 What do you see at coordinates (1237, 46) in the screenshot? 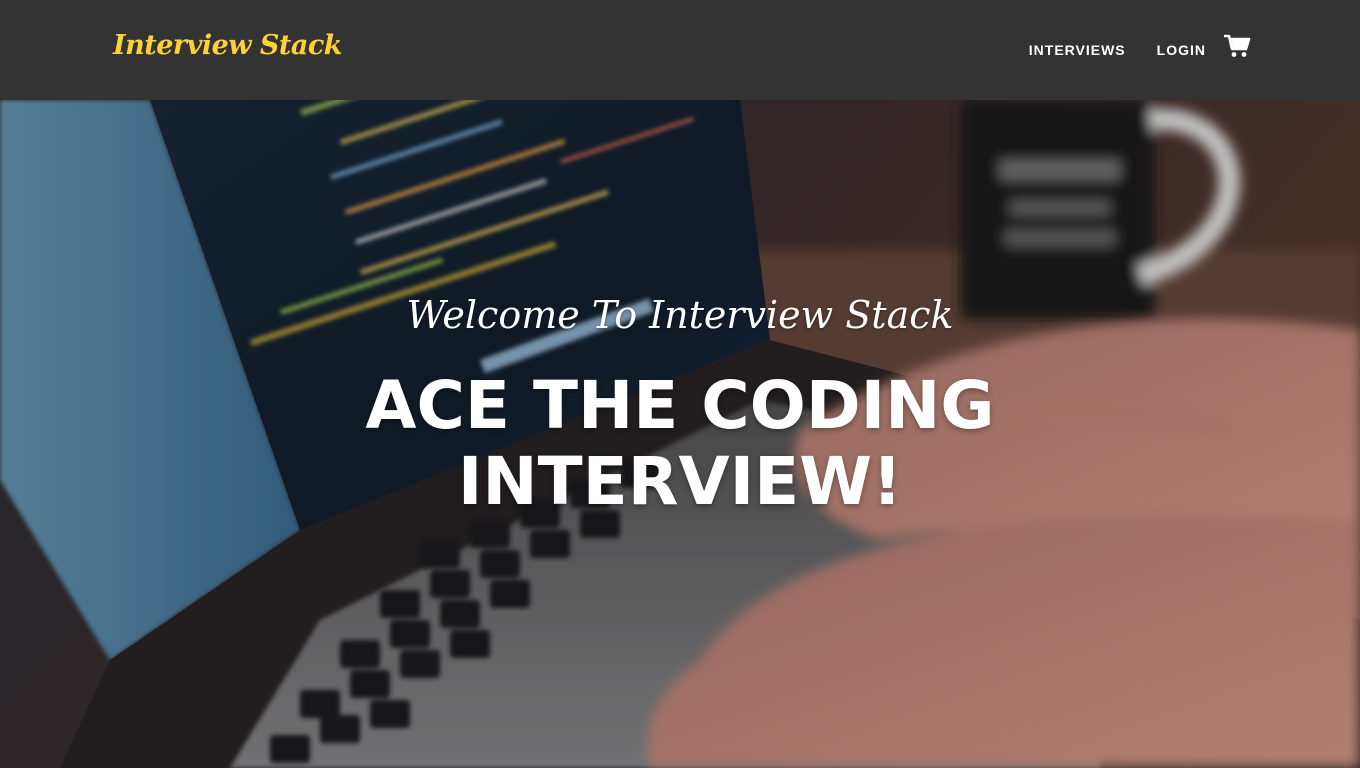
I see `shopping-cart-icon` at bounding box center [1237, 46].